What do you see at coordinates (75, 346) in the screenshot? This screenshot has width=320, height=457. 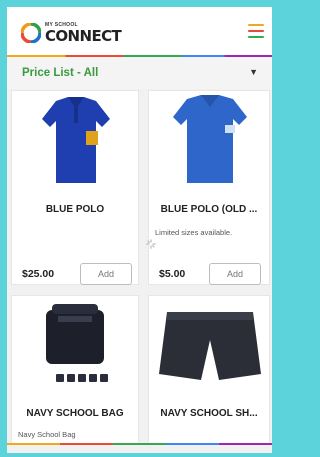 I see `product-image-navy-school-bag` at bounding box center [75, 346].